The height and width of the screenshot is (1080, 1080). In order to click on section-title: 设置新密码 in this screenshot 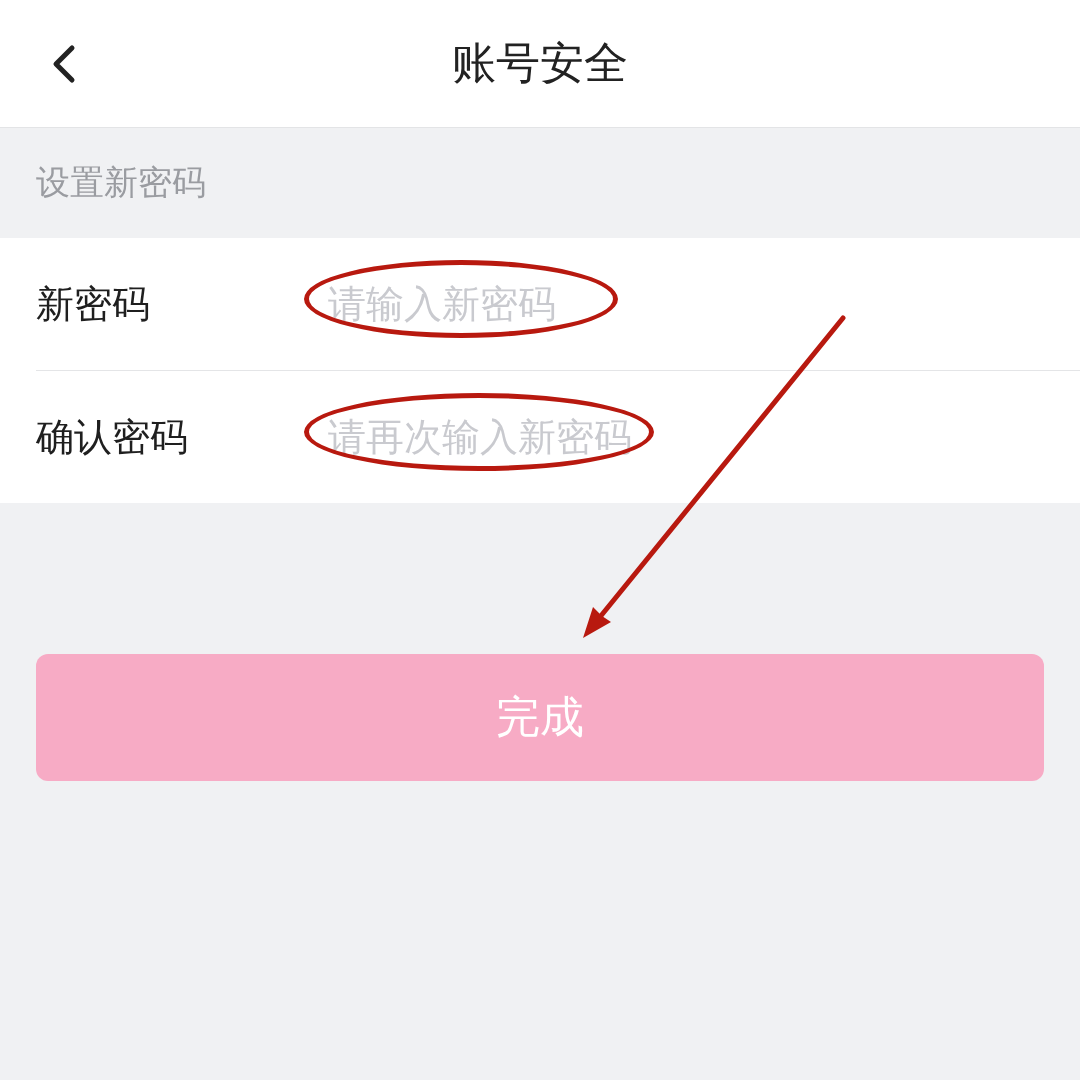, I will do `click(121, 182)`.